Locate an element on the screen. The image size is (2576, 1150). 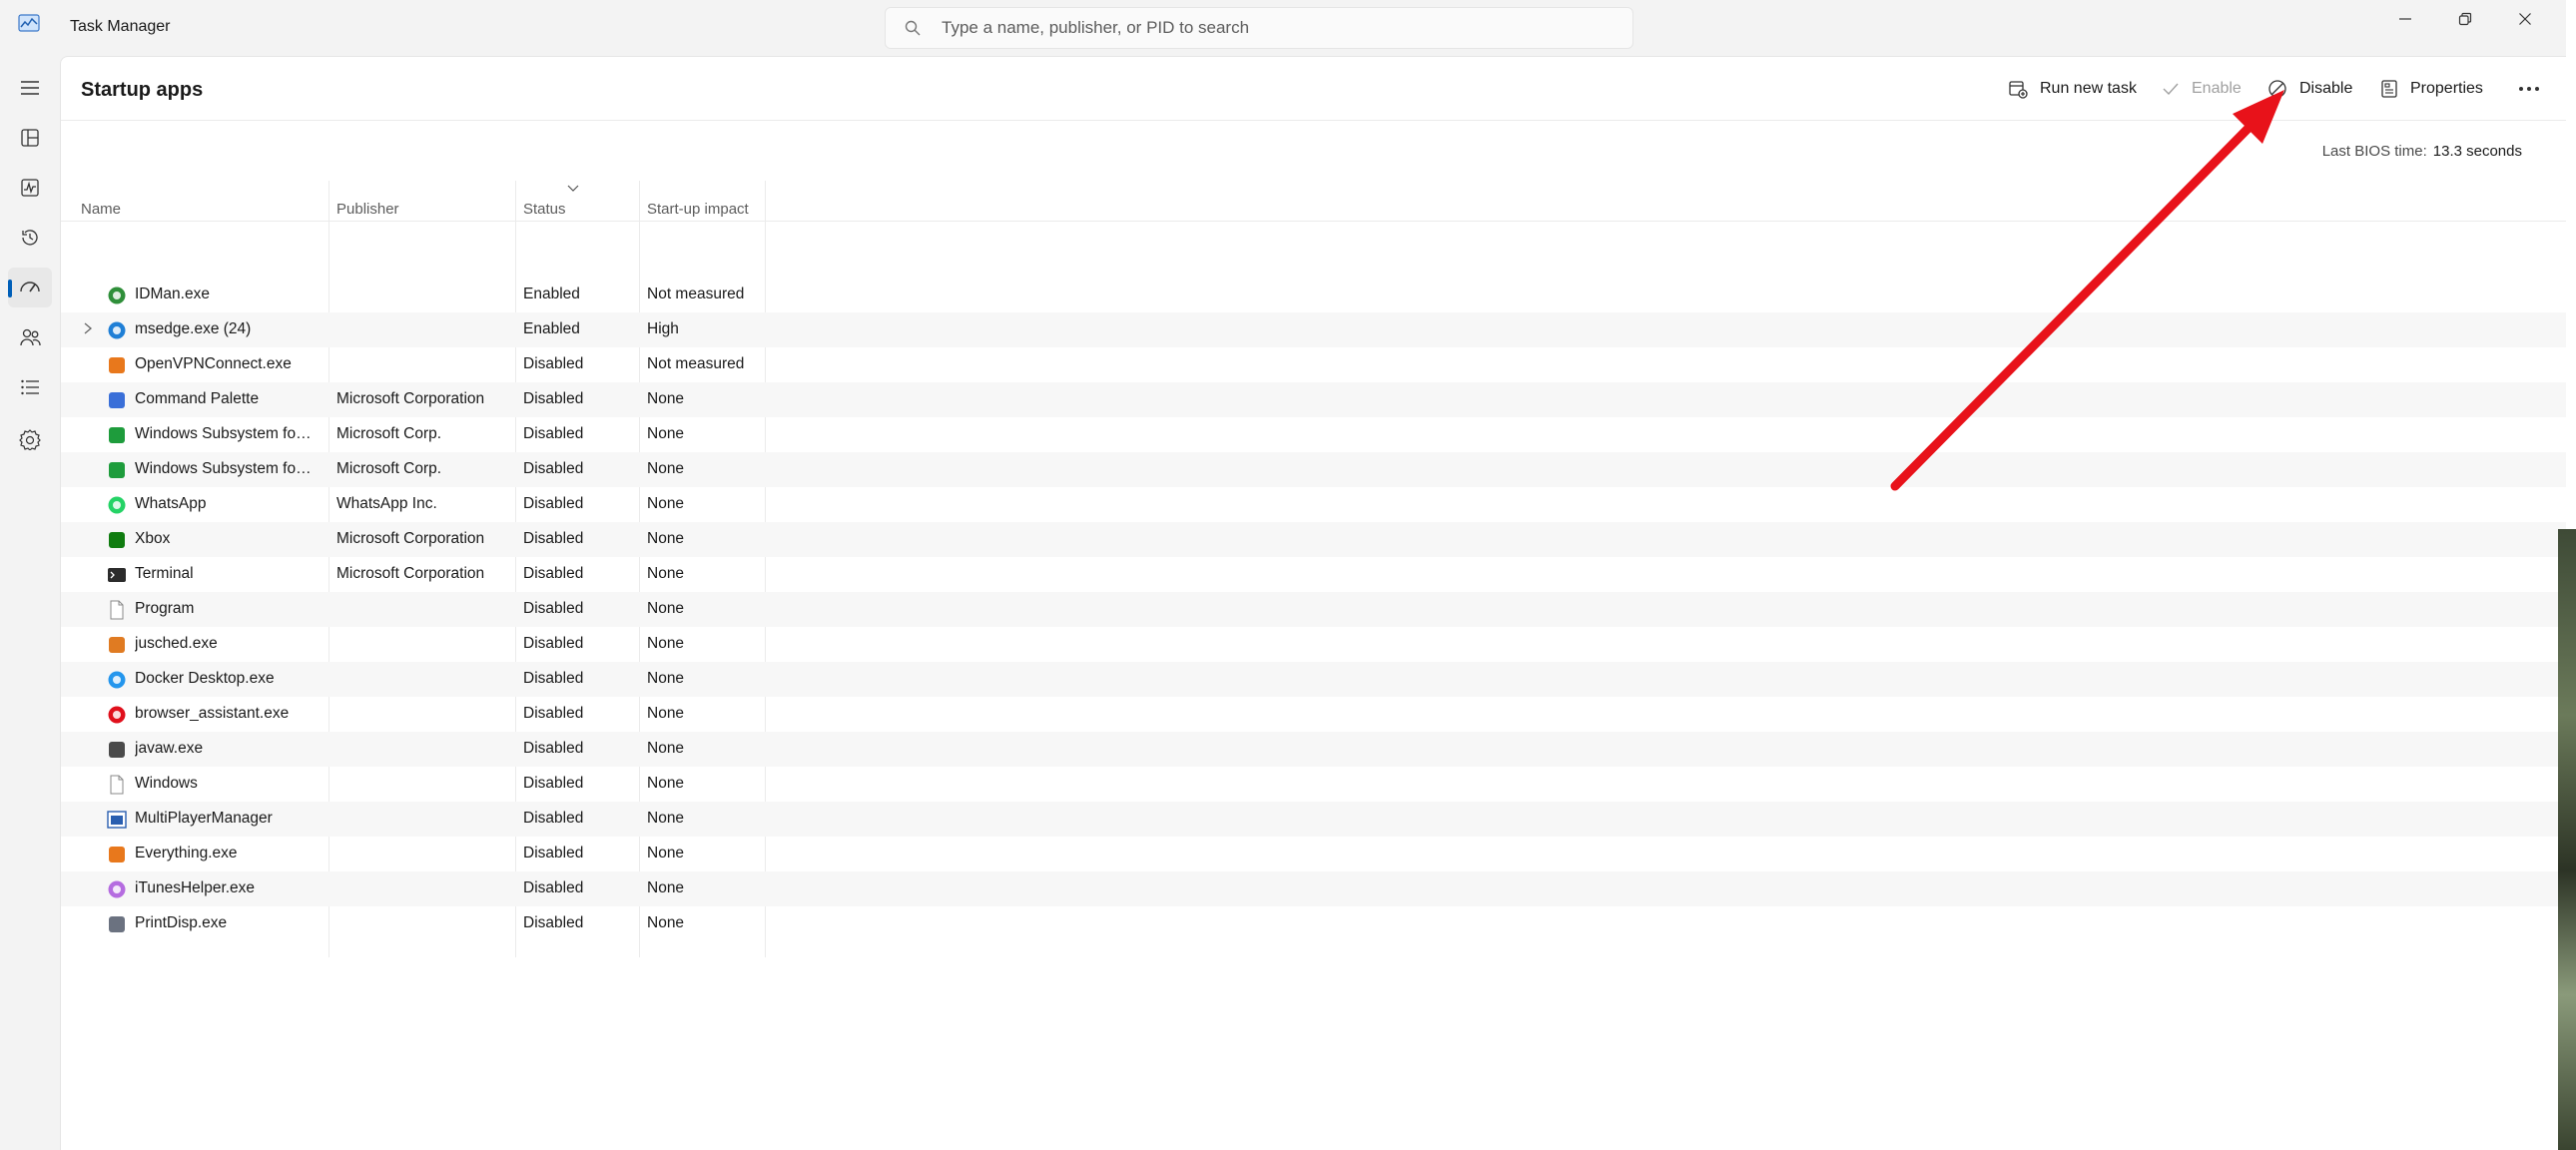
expand-chevron-icon is located at coordinates (88, 328).